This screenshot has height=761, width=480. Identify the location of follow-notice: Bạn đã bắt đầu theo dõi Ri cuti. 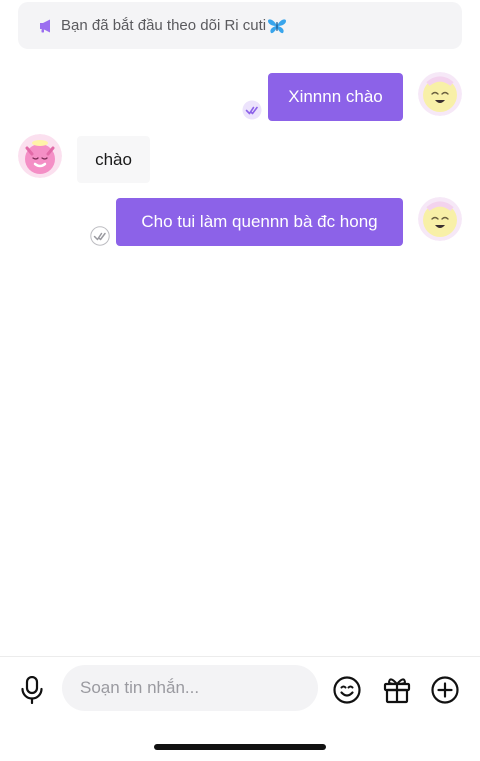
(240, 25).